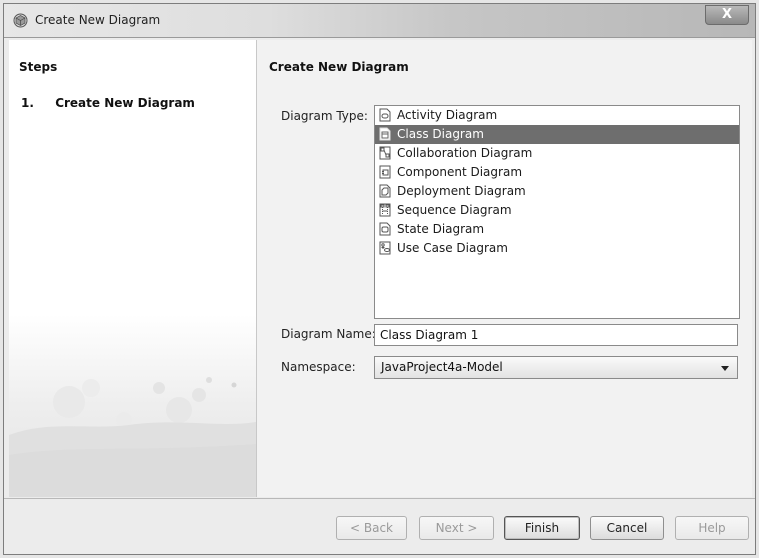 The height and width of the screenshot is (558, 759). I want to click on namespace-label: Namespace:, so click(318, 367).